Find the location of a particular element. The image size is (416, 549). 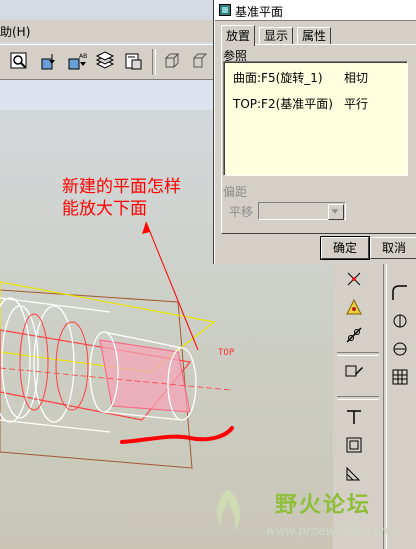

tab-properties: 属性 is located at coordinates (314, 36).